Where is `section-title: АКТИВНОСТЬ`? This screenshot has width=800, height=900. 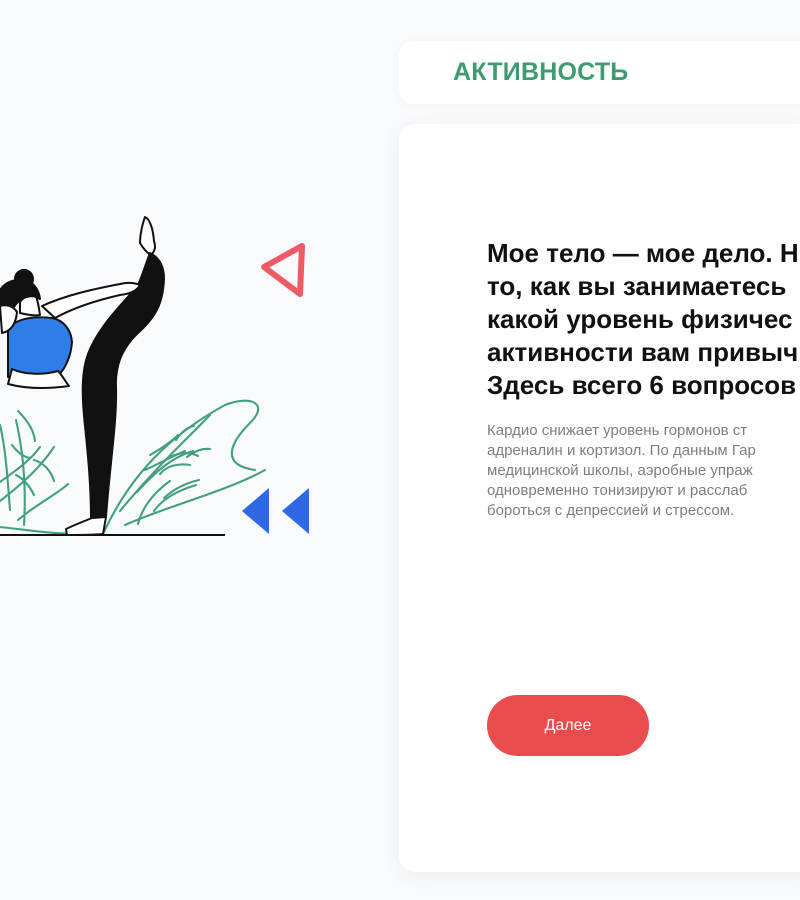
section-title: АКТИВНОСТЬ is located at coordinates (541, 72).